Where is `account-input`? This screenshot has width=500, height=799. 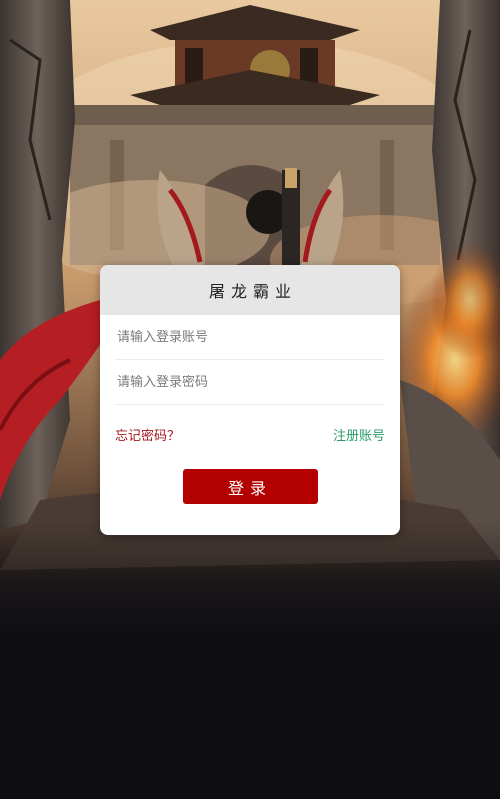
account-input is located at coordinates (250, 337).